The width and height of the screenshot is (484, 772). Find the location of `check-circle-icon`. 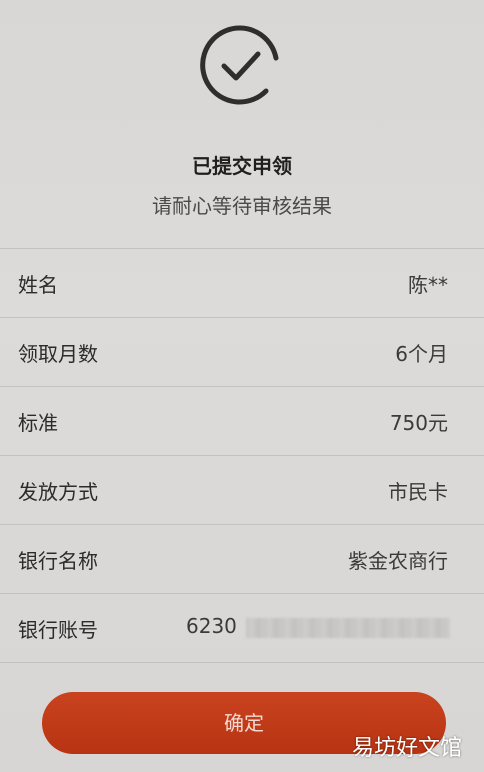

check-circle-icon is located at coordinates (239, 65).